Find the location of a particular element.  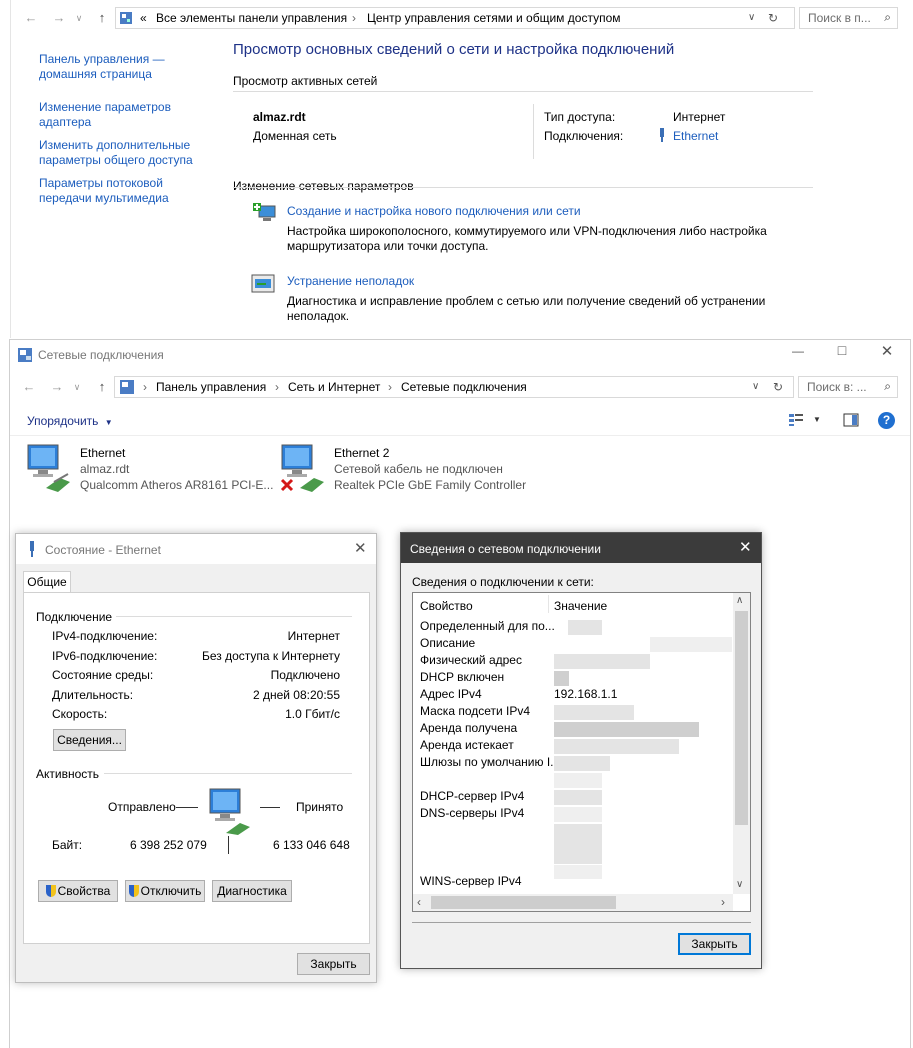

search-box: Поиск в п... ⌕ is located at coordinates (848, 18).